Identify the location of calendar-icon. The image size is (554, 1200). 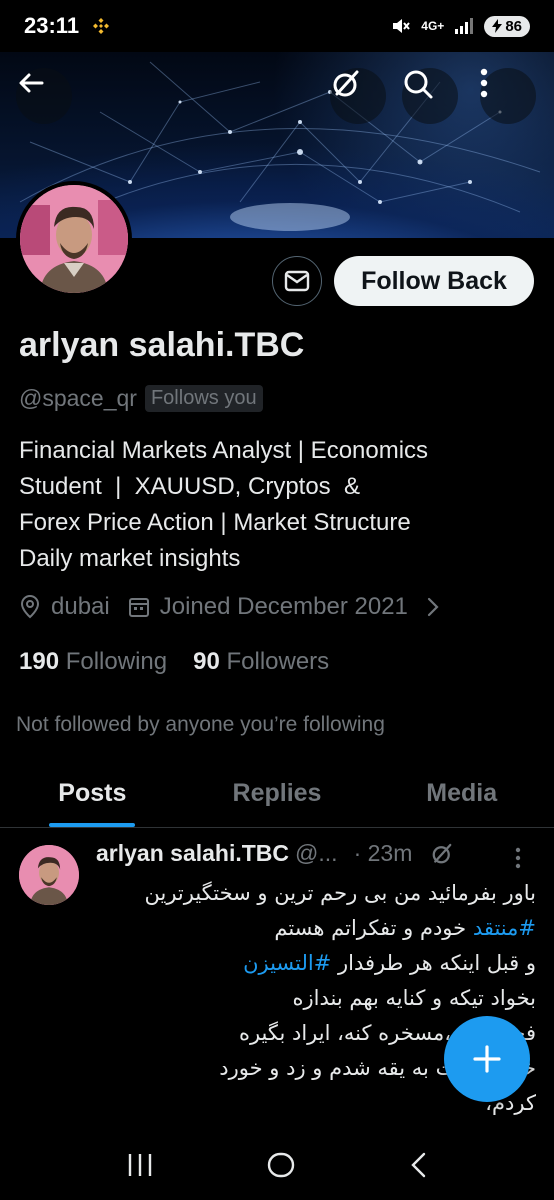
(138, 607).